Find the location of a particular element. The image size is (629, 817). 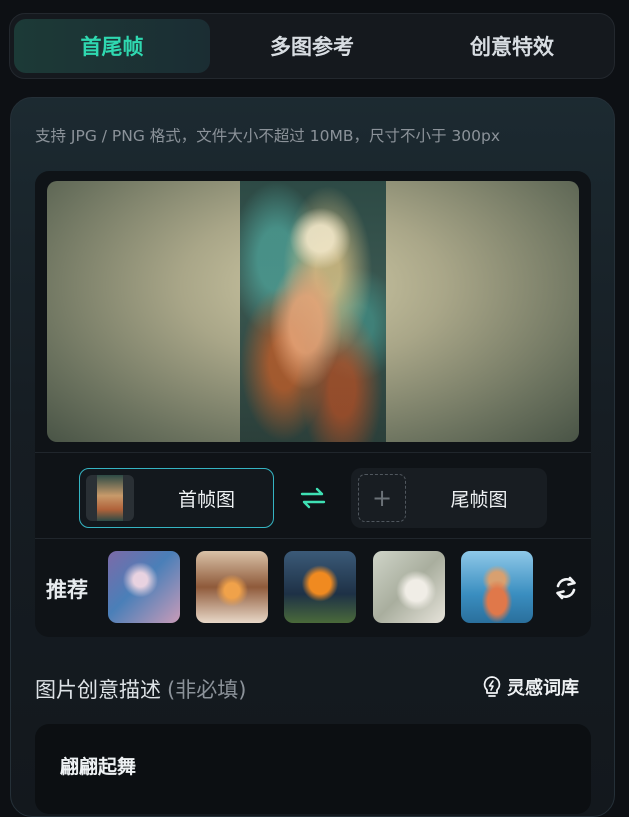

upload-hint: 支持 JPG / PNG 格式，文件大小不超过 10MB，尺寸不小于 300px is located at coordinates (267, 136).